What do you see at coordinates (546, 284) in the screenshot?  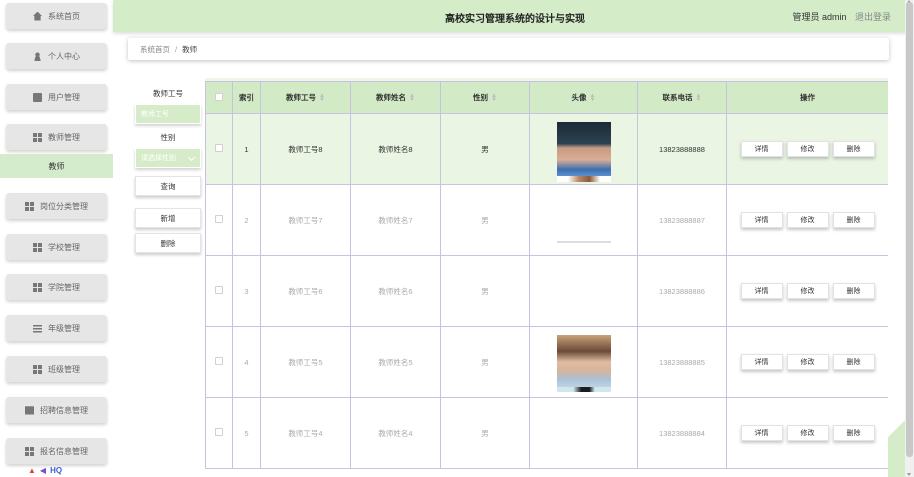 I see `table-row: 3 教师工号6 教师姓名6 男 13823888886 详情 修改 删除` at bounding box center [546, 284].